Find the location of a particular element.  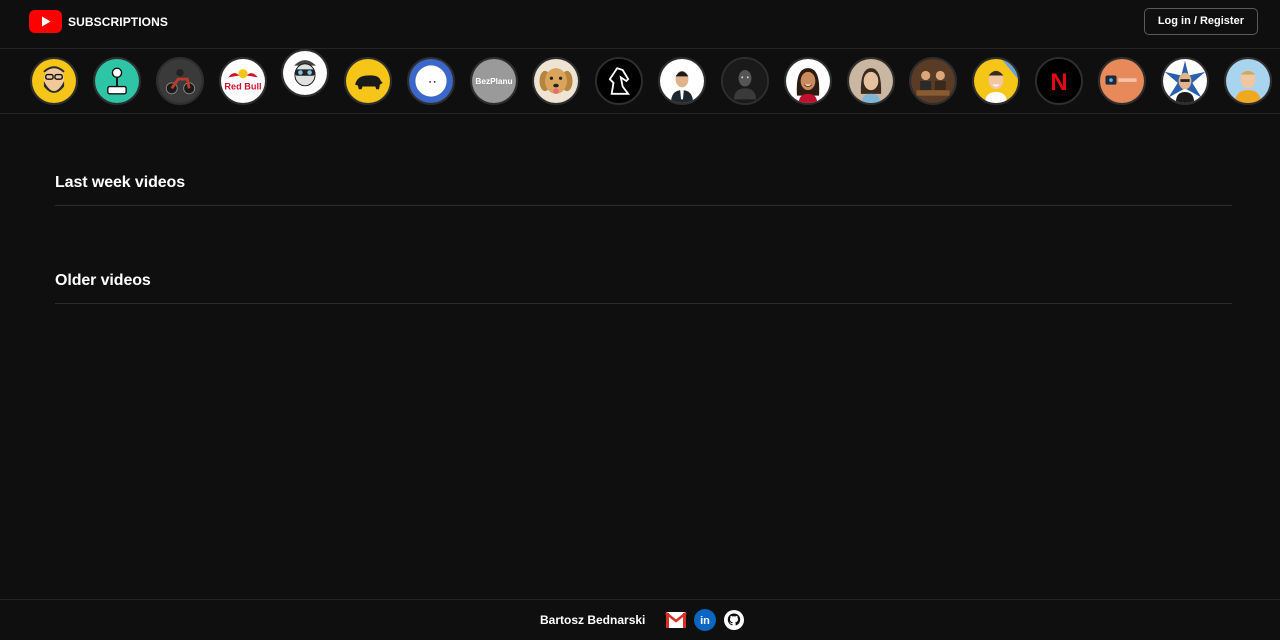

man-star-bg-avatar is located at coordinates (1185, 81).